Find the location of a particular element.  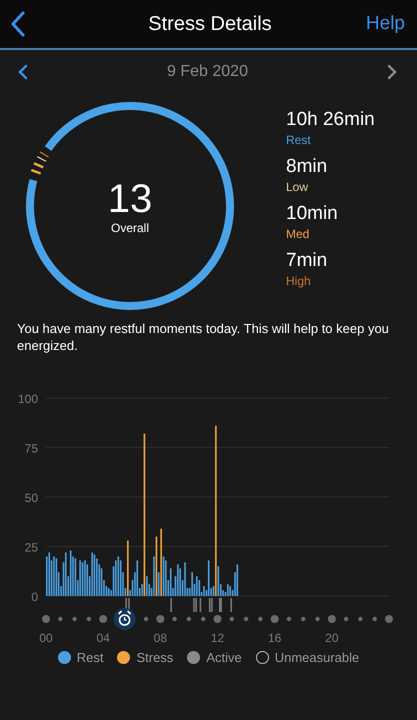

x-axis-label: 16 is located at coordinates (275, 638).